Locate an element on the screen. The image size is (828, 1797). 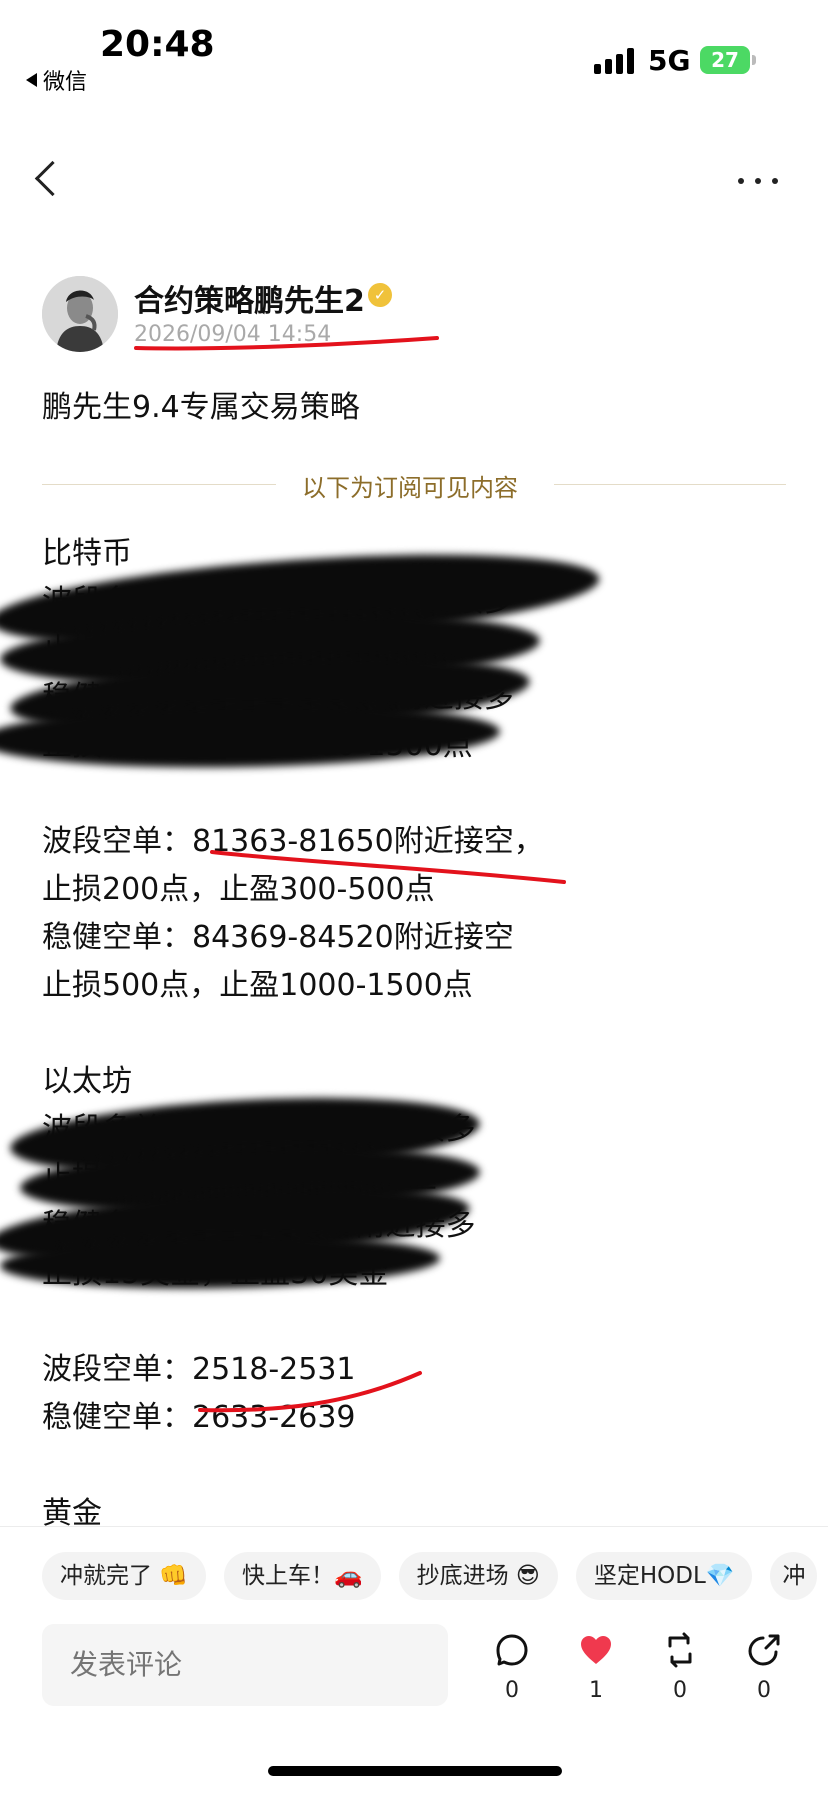
heart-icon is located at coordinates (596, 1650).